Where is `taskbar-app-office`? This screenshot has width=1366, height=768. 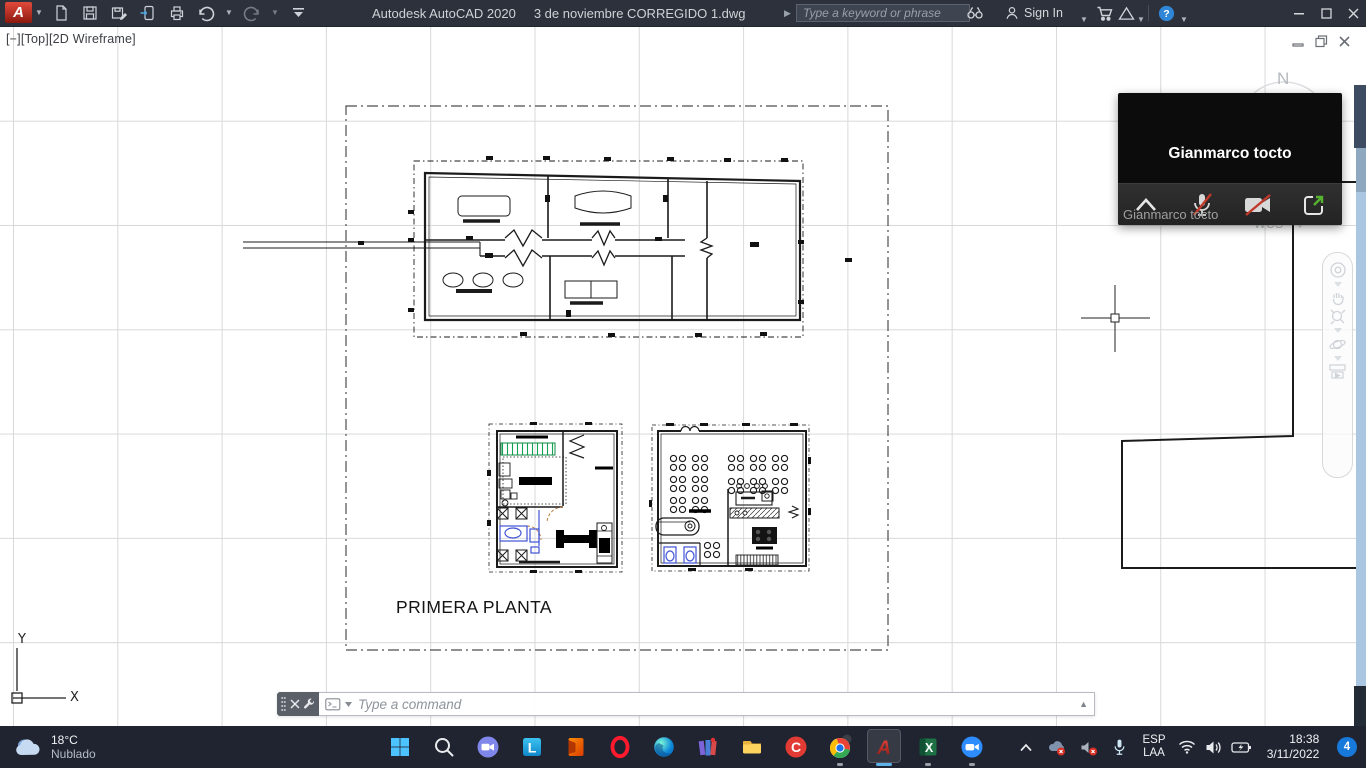 taskbar-app-office is located at coordinates (576, 747).